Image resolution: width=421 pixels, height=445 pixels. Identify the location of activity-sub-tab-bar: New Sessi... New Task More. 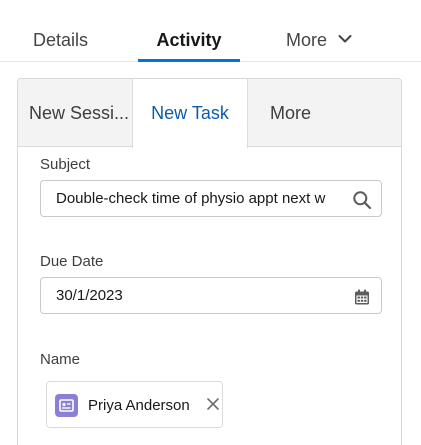
(209, 113).